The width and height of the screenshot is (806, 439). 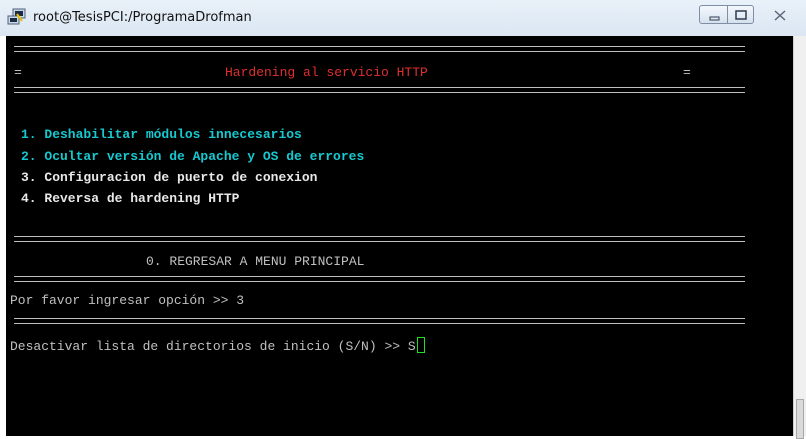 What do you see at coordinates (142, 17) in the screenshot?
I see `window-title: root@TesisPCI:/ProgramaDrofman` at bounding box center [142, 17].